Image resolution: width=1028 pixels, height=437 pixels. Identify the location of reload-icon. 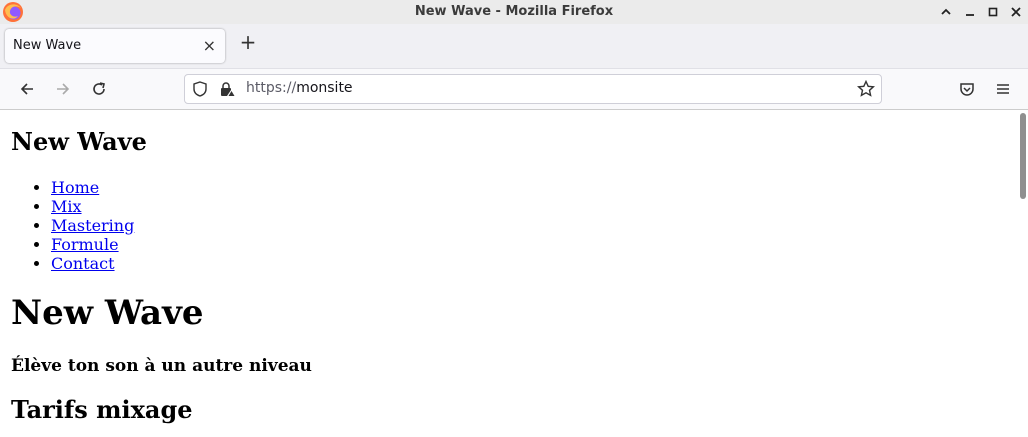
(99, 88).